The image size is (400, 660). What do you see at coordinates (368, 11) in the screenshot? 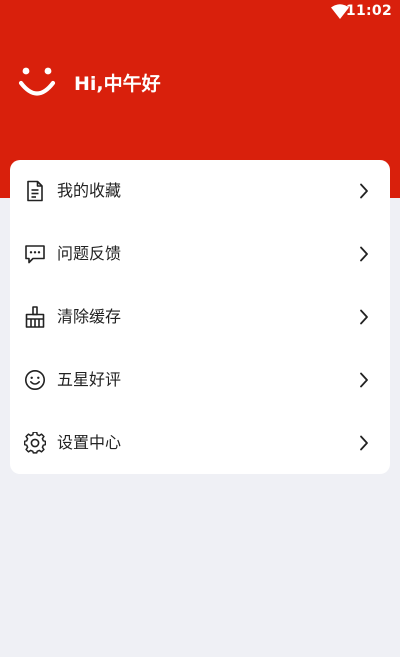
I see `status-time: 11:02` at bounding box center [368, 11].